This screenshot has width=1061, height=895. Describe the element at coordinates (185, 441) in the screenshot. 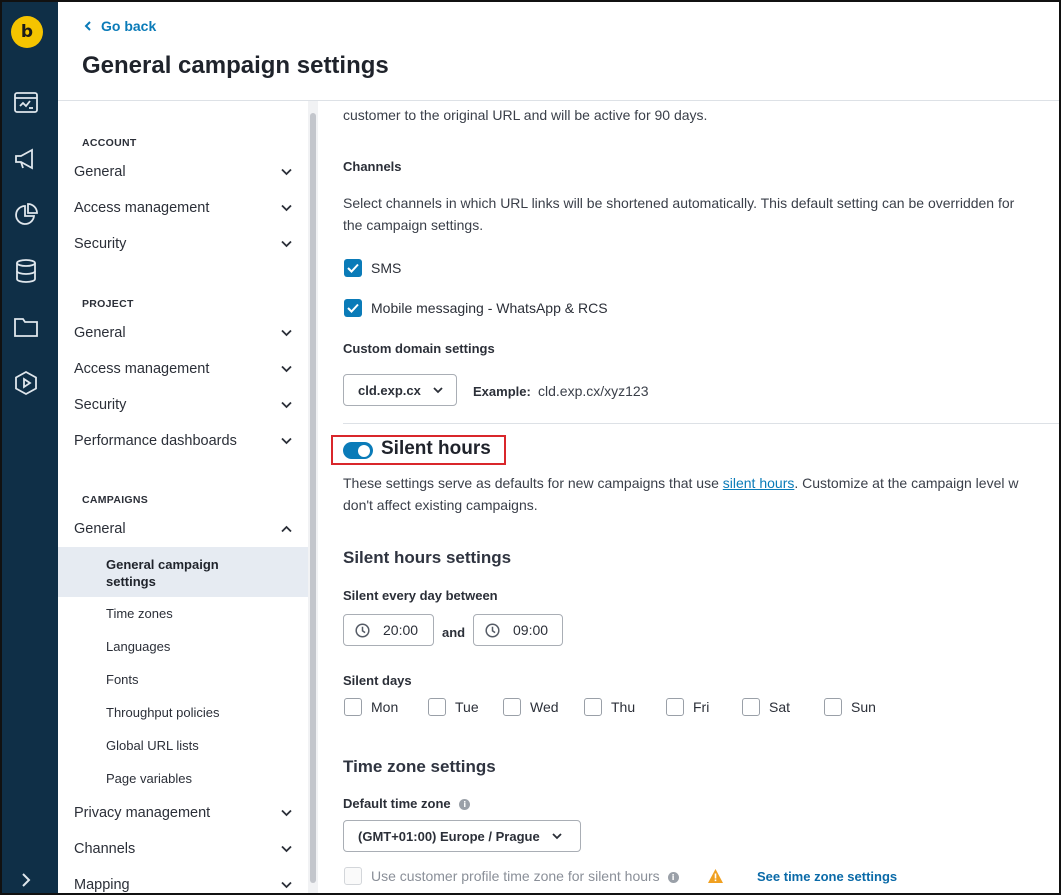

I see `sidebar-item-performance-dashboards: Performance dashboards` at that location.